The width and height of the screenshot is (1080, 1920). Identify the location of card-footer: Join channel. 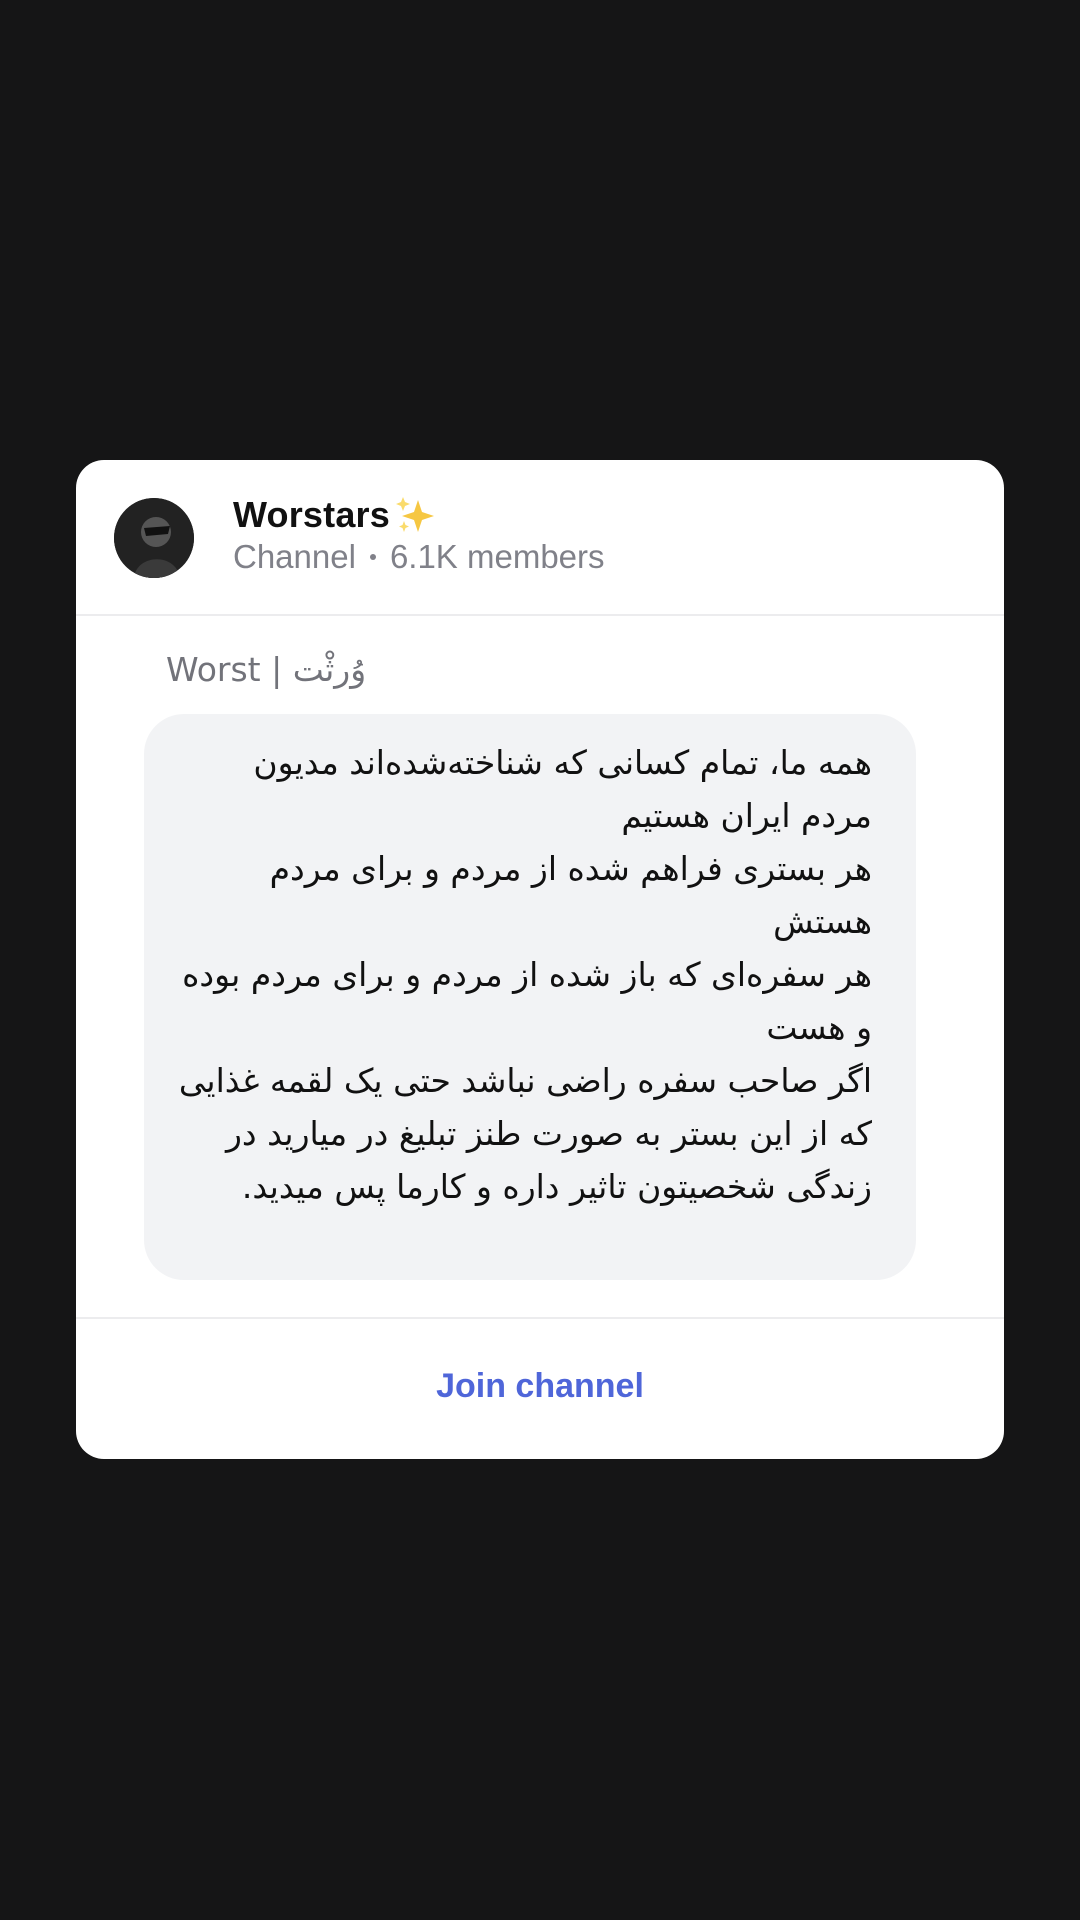
(540, 1388).